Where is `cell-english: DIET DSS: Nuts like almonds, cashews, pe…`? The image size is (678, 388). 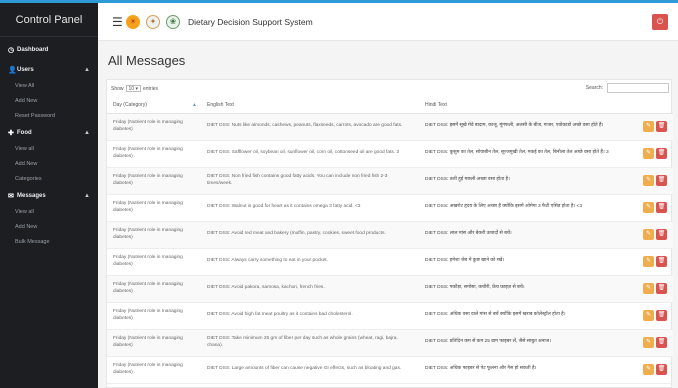
cell-english: DIET DSS: Nuts like almonds, cashews, pe… is located at coordinates (310, 127).